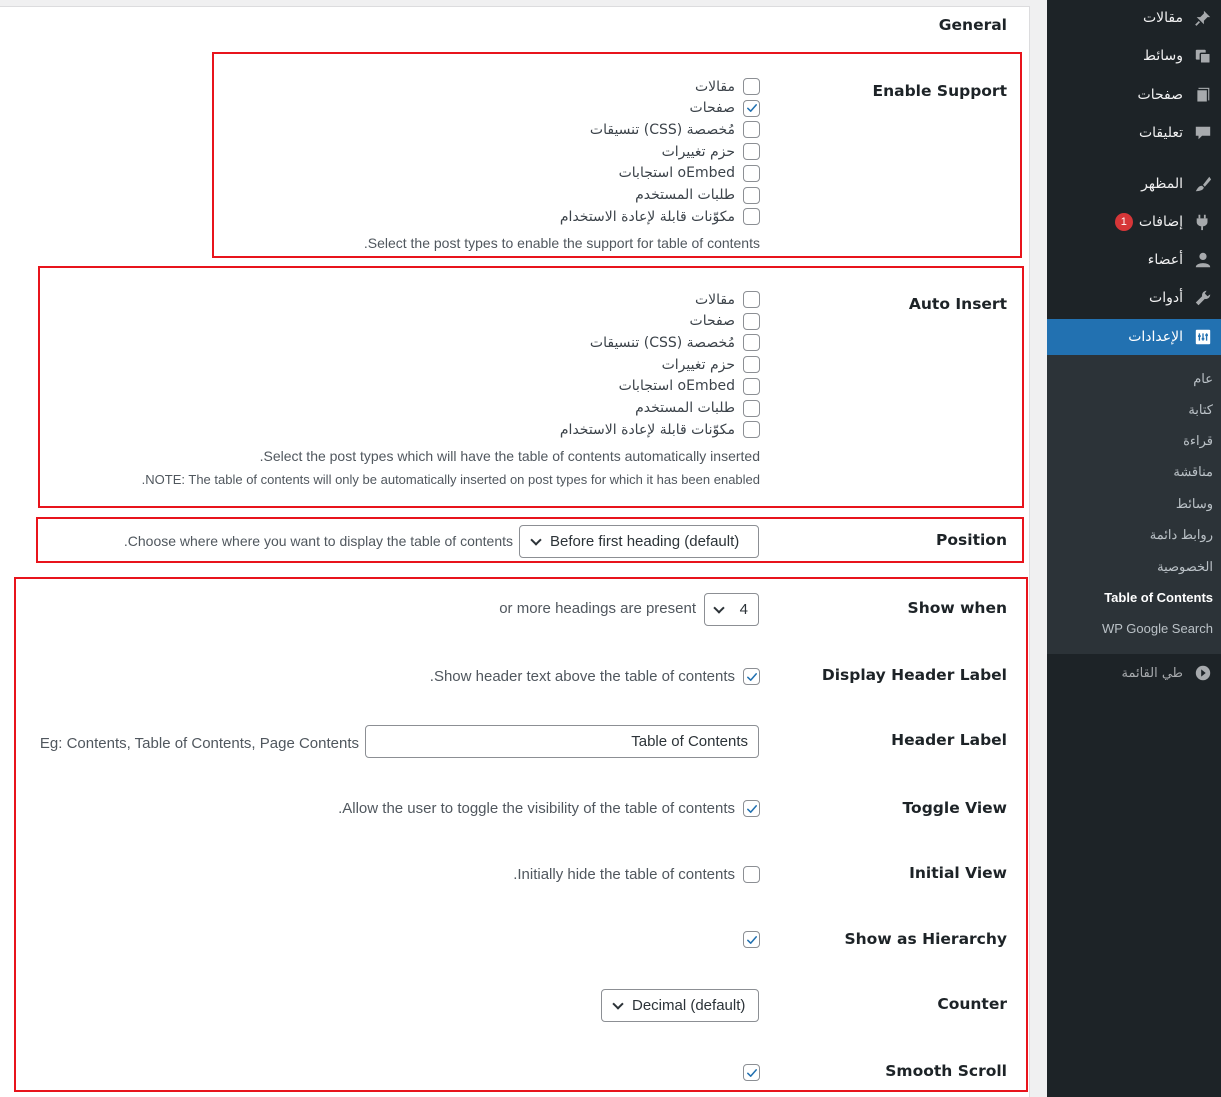  Describe the element at coordinates (1194, 504) in the screenshot. I see `submenu-item-5: وسائط` at that location.